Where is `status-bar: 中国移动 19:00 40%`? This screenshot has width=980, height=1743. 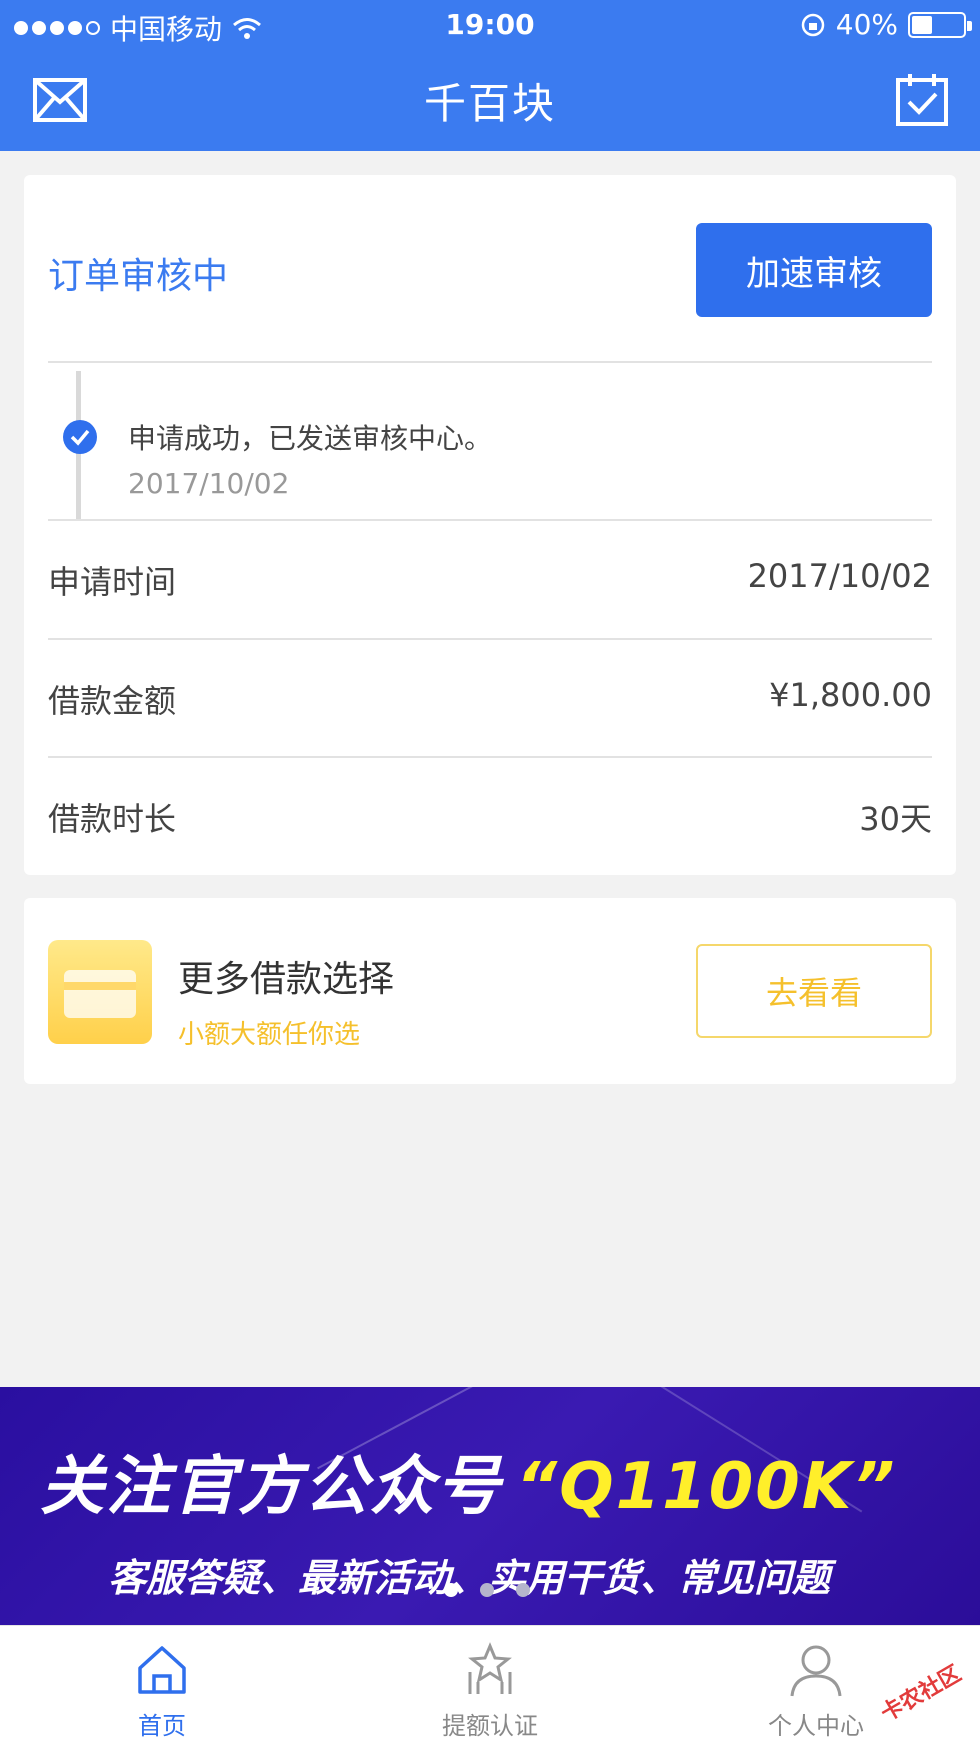
status-bar: 中国移动 19:00 40% is located at coordinates (490, 25).